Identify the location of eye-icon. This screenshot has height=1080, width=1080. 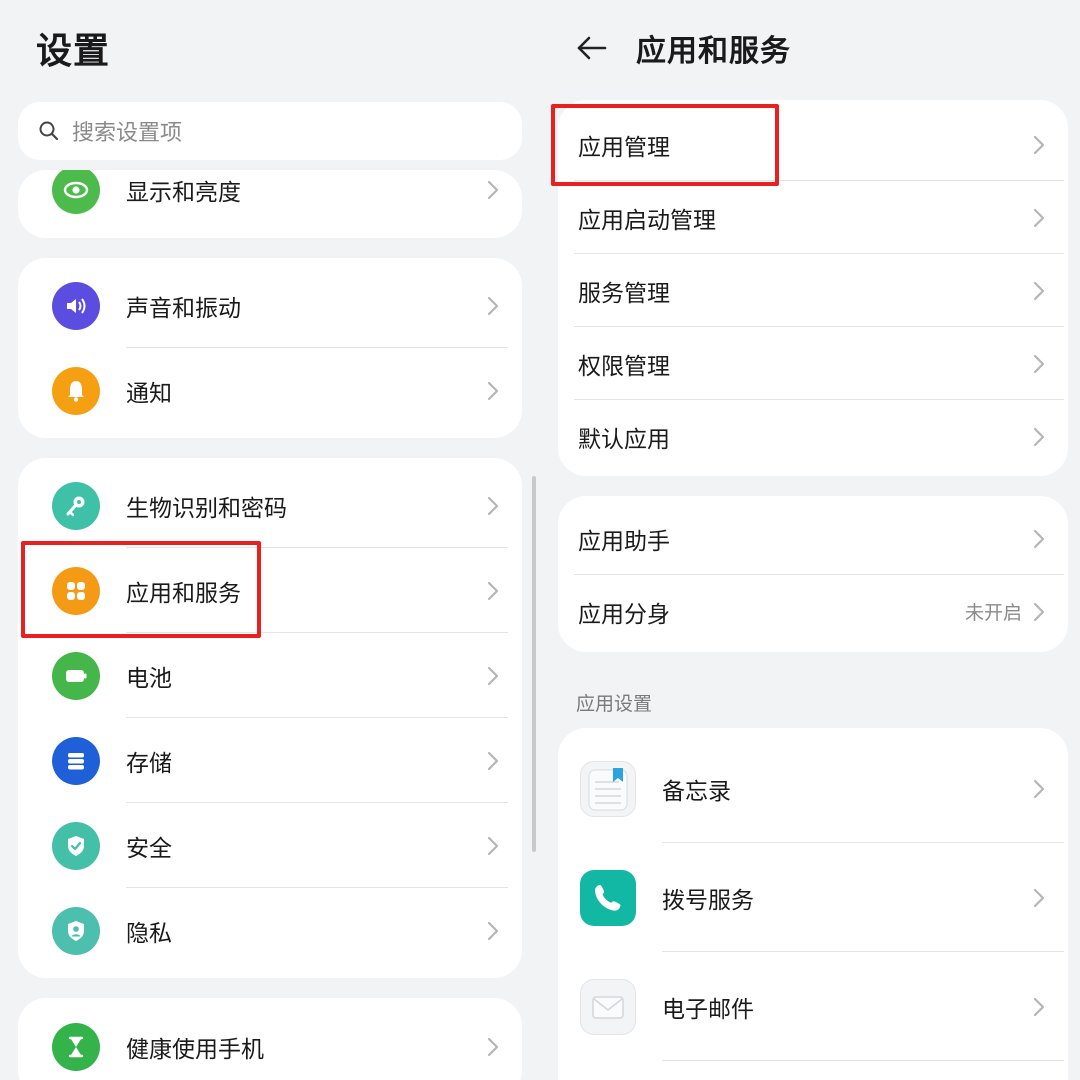
(76, 192).